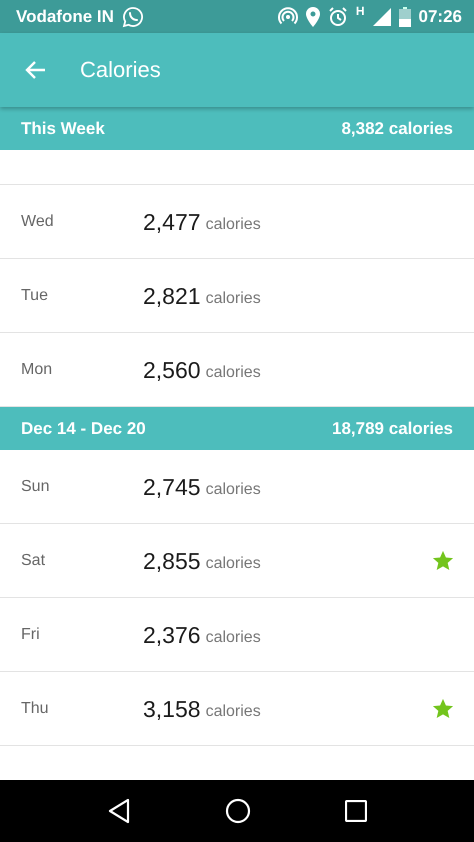  I want to click on calorie-value: 2,821, so click(172, 296).